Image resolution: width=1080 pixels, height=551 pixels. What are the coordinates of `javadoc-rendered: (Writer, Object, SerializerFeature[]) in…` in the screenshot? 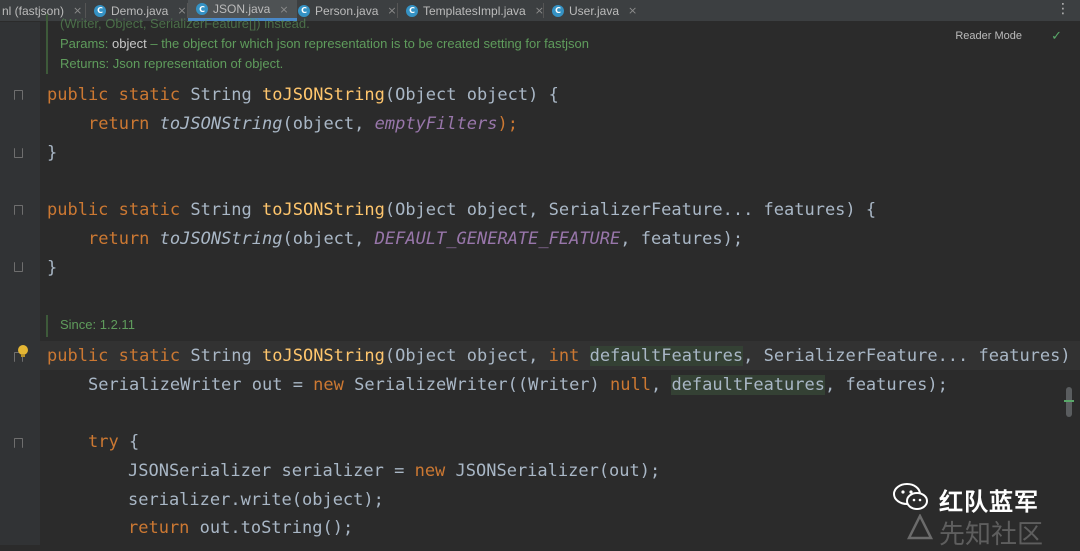 It's located at (317, 44).